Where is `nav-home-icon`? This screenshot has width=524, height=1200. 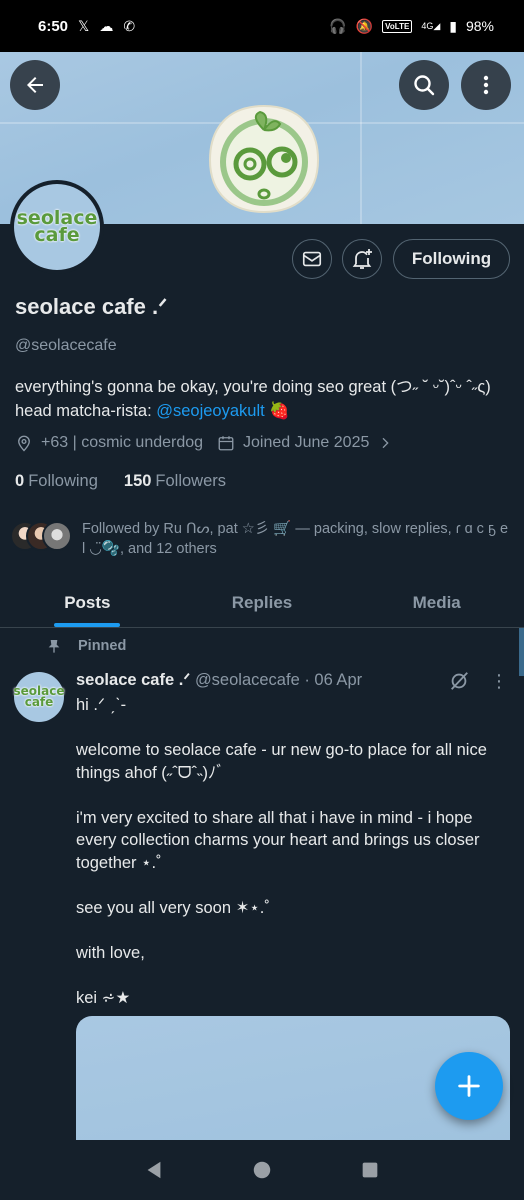 nav-home-icon is located at coordinates (262, 1170).